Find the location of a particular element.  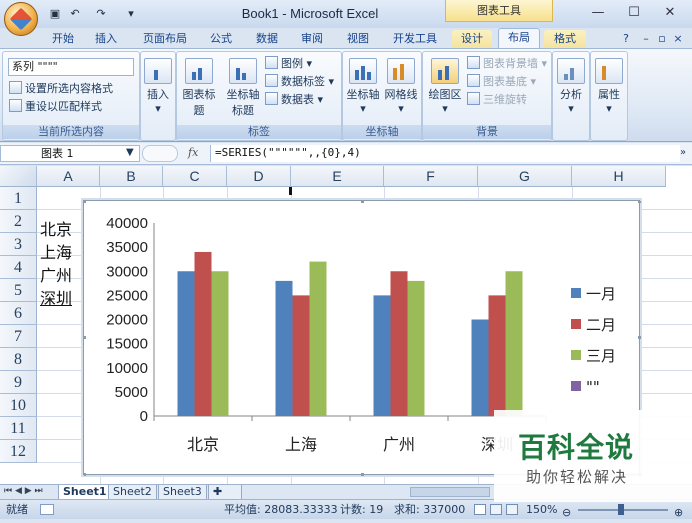

rotation-3d-button: 三维旋转 is located at coordinates (497, 100).